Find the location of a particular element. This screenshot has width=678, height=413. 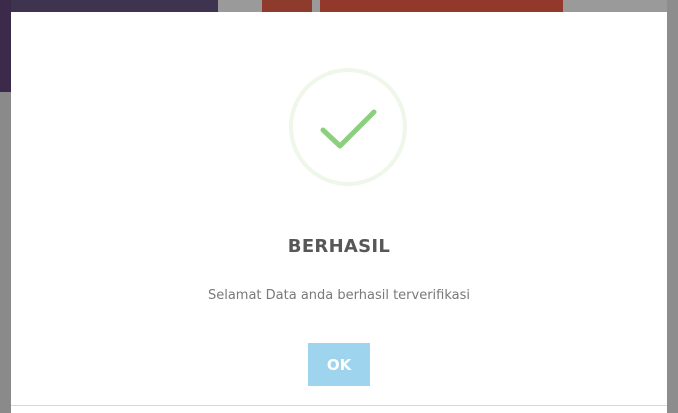

background-page-header-accent-small is located at coordinates (287, 6).